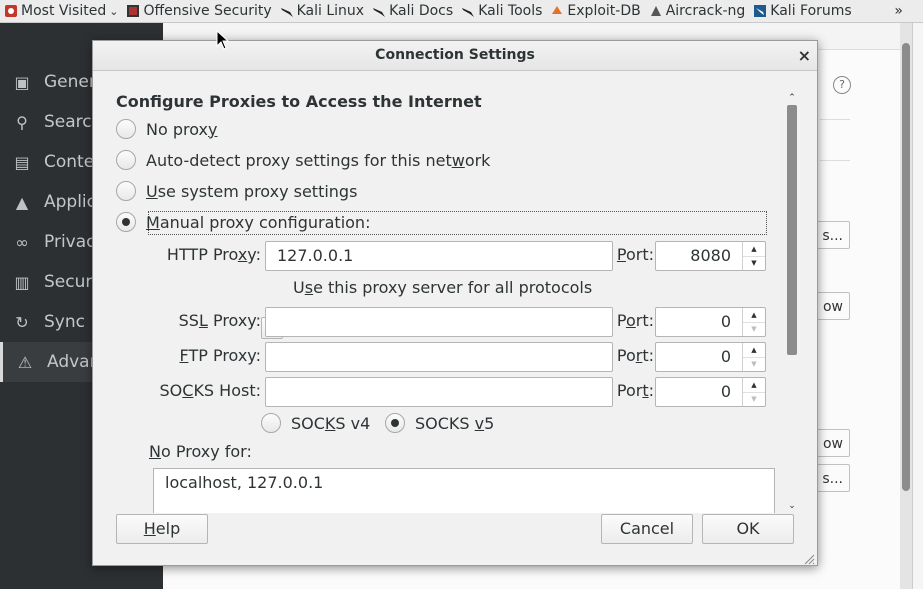  What do you see at coordinates (710, 357) in the screenshot?
I see `ftp-port-spinner: 0 ▲ ▼` at bounding box center [710, 357].